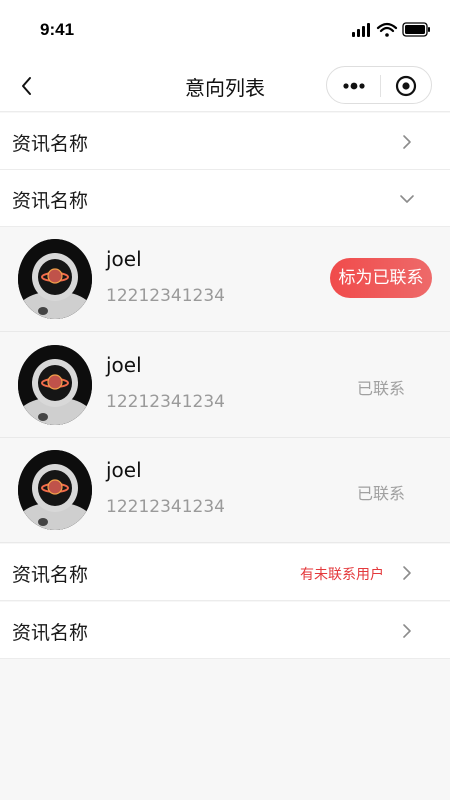  What do you see at coordinates (381, 278) in the screenshot?
I see `mark-contacted-button: 标为已联系` at bounding box center [381, 278].